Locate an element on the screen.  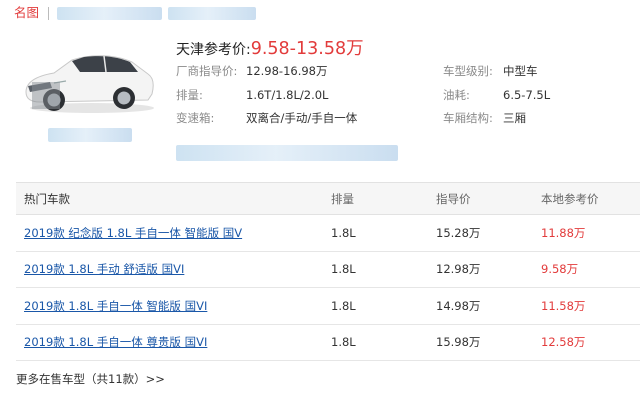
local-price: 天津参考价: 9.58-13.58万 is located at coordinates (270, 47).